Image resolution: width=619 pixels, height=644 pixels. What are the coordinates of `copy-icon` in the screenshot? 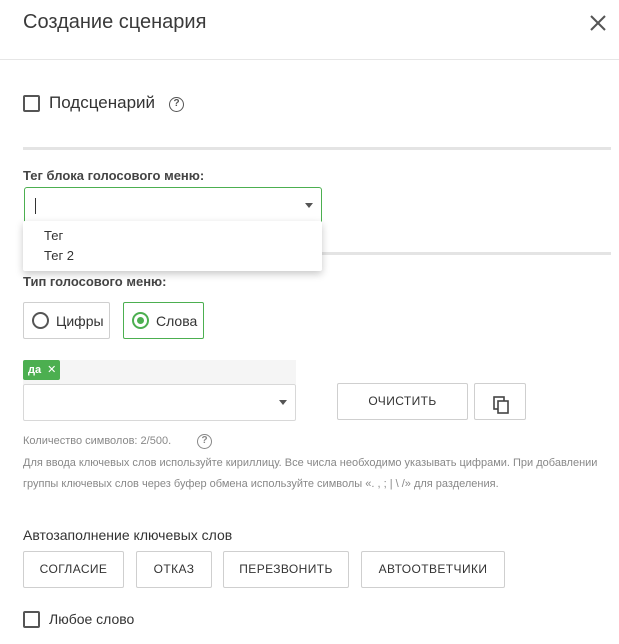 It's located at (501, 410).